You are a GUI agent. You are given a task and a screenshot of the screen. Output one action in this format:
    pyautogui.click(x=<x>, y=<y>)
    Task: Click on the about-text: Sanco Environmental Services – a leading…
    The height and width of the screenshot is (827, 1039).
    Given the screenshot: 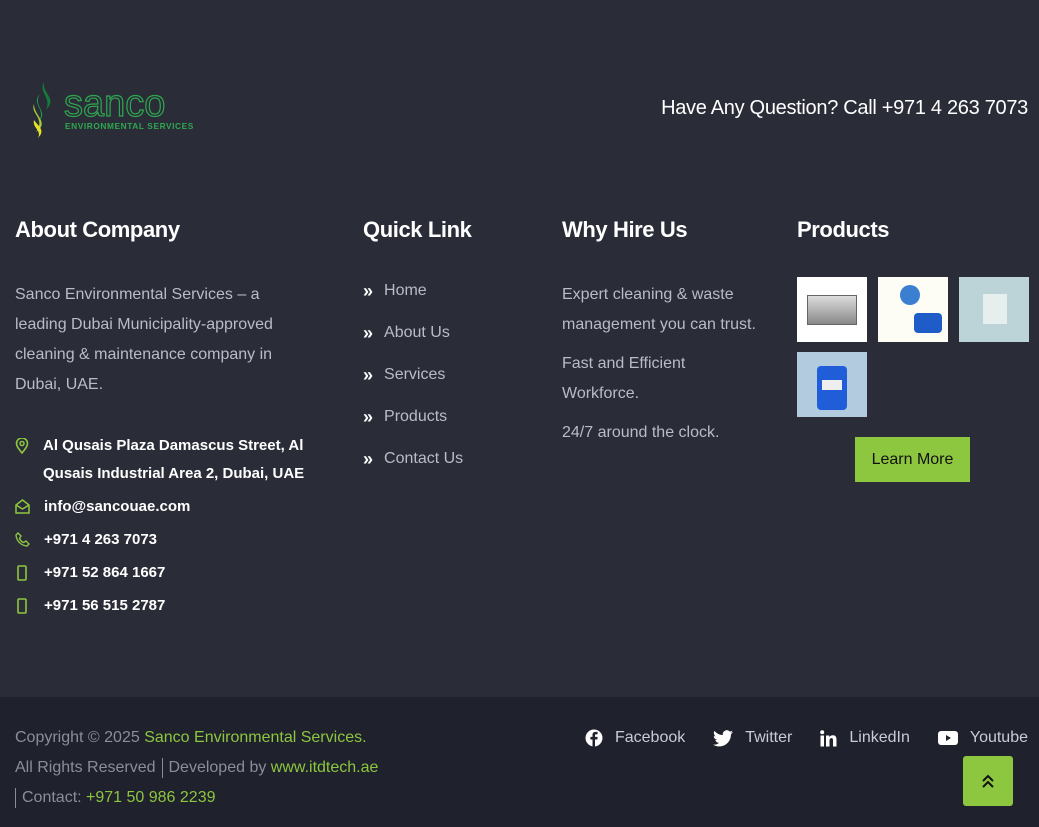 What is the action you would take?
    pyautogui.click(x=144, y=339)
    